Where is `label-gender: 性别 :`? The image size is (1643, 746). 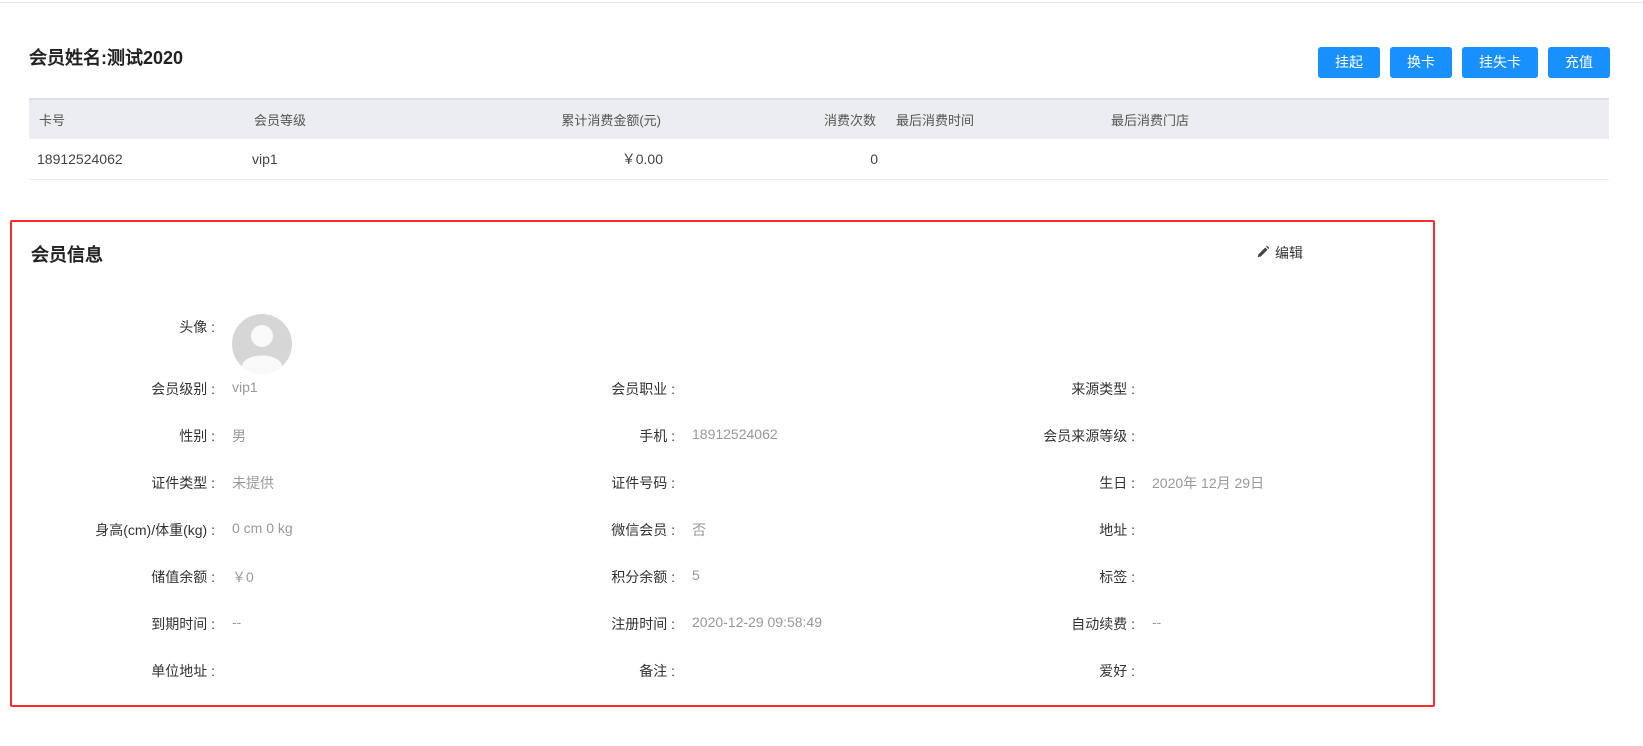
label-gender: 性别 : is located at coordinates (197, 436).